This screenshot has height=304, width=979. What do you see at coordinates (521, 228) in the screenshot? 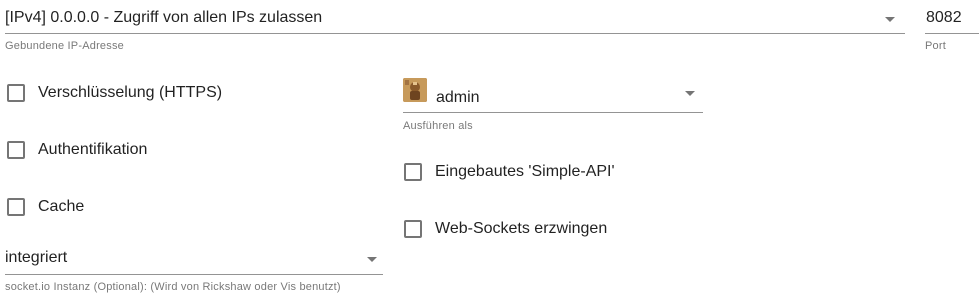
I see `web-sockets-label: Web-Sockets erzwingen` at bounding box center [521, 228].